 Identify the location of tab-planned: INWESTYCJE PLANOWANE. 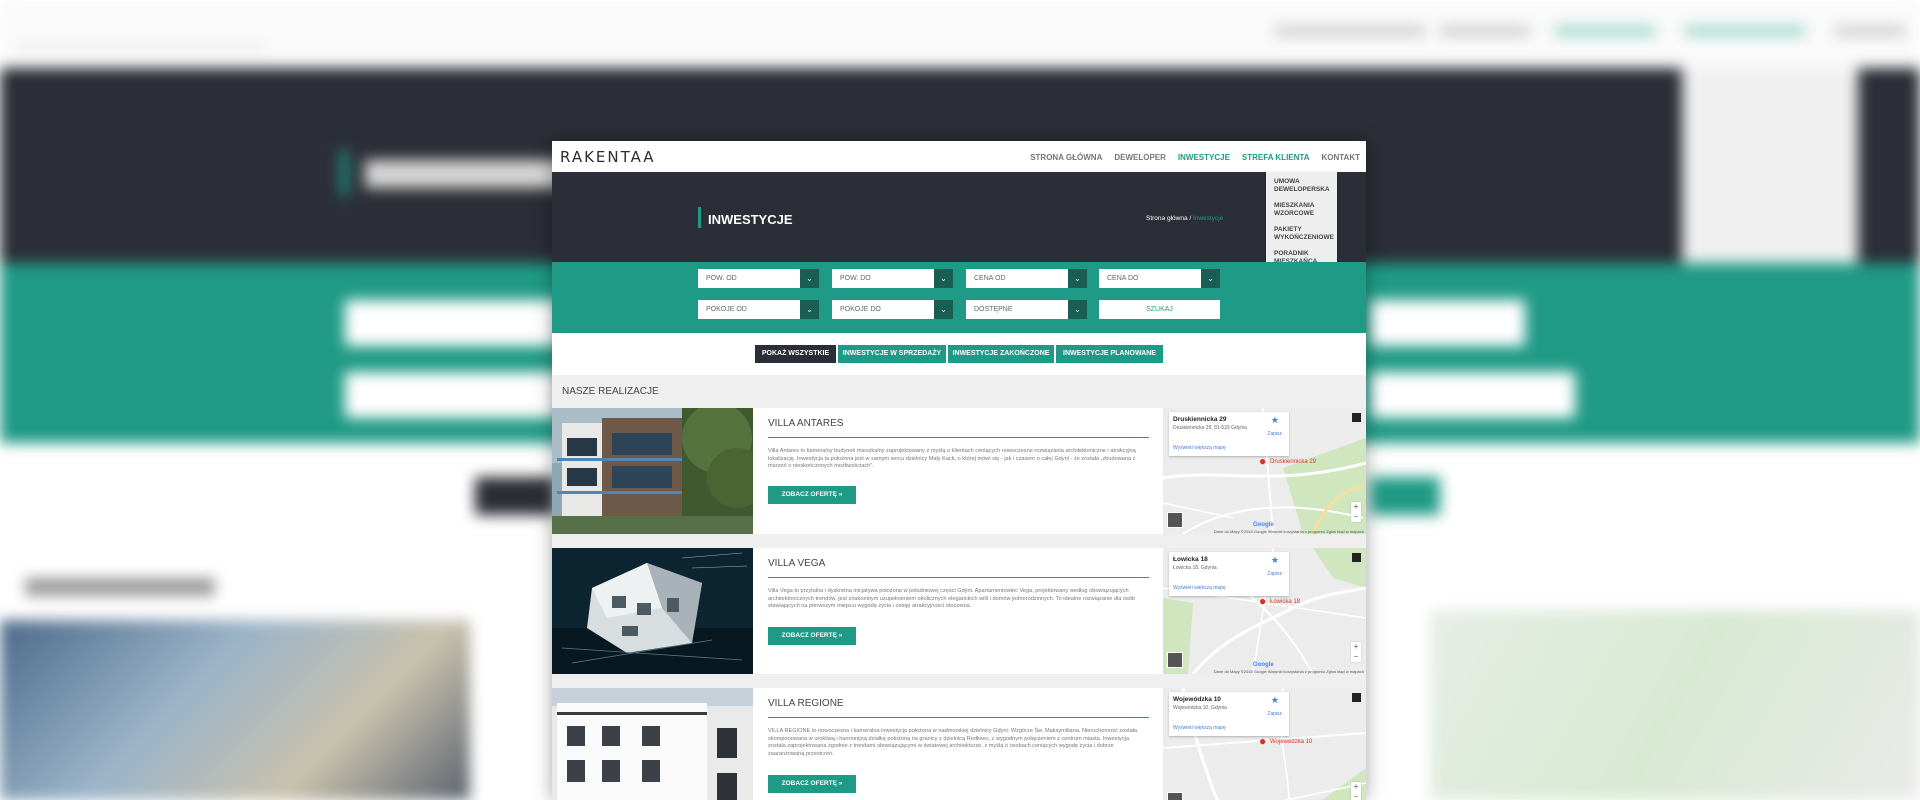
(1109, 354).